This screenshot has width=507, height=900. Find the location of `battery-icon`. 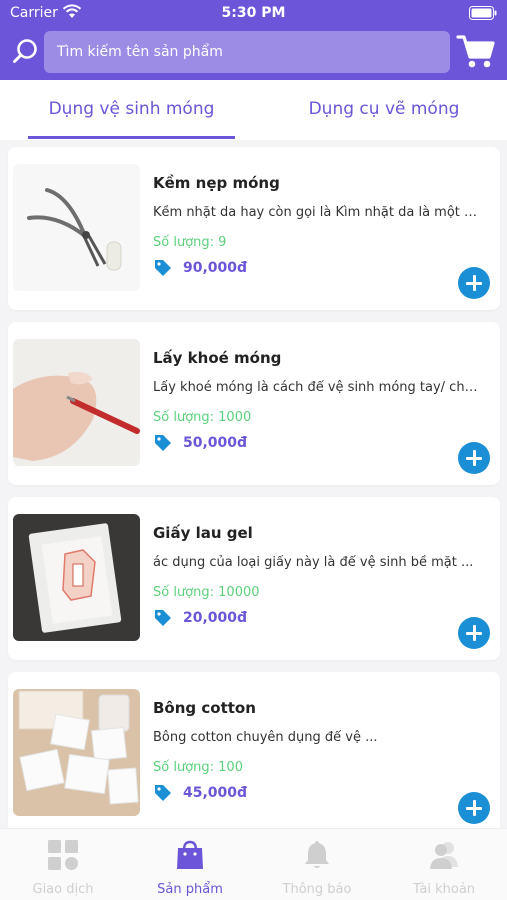

battery-icon is located at coordinates (483, 13).